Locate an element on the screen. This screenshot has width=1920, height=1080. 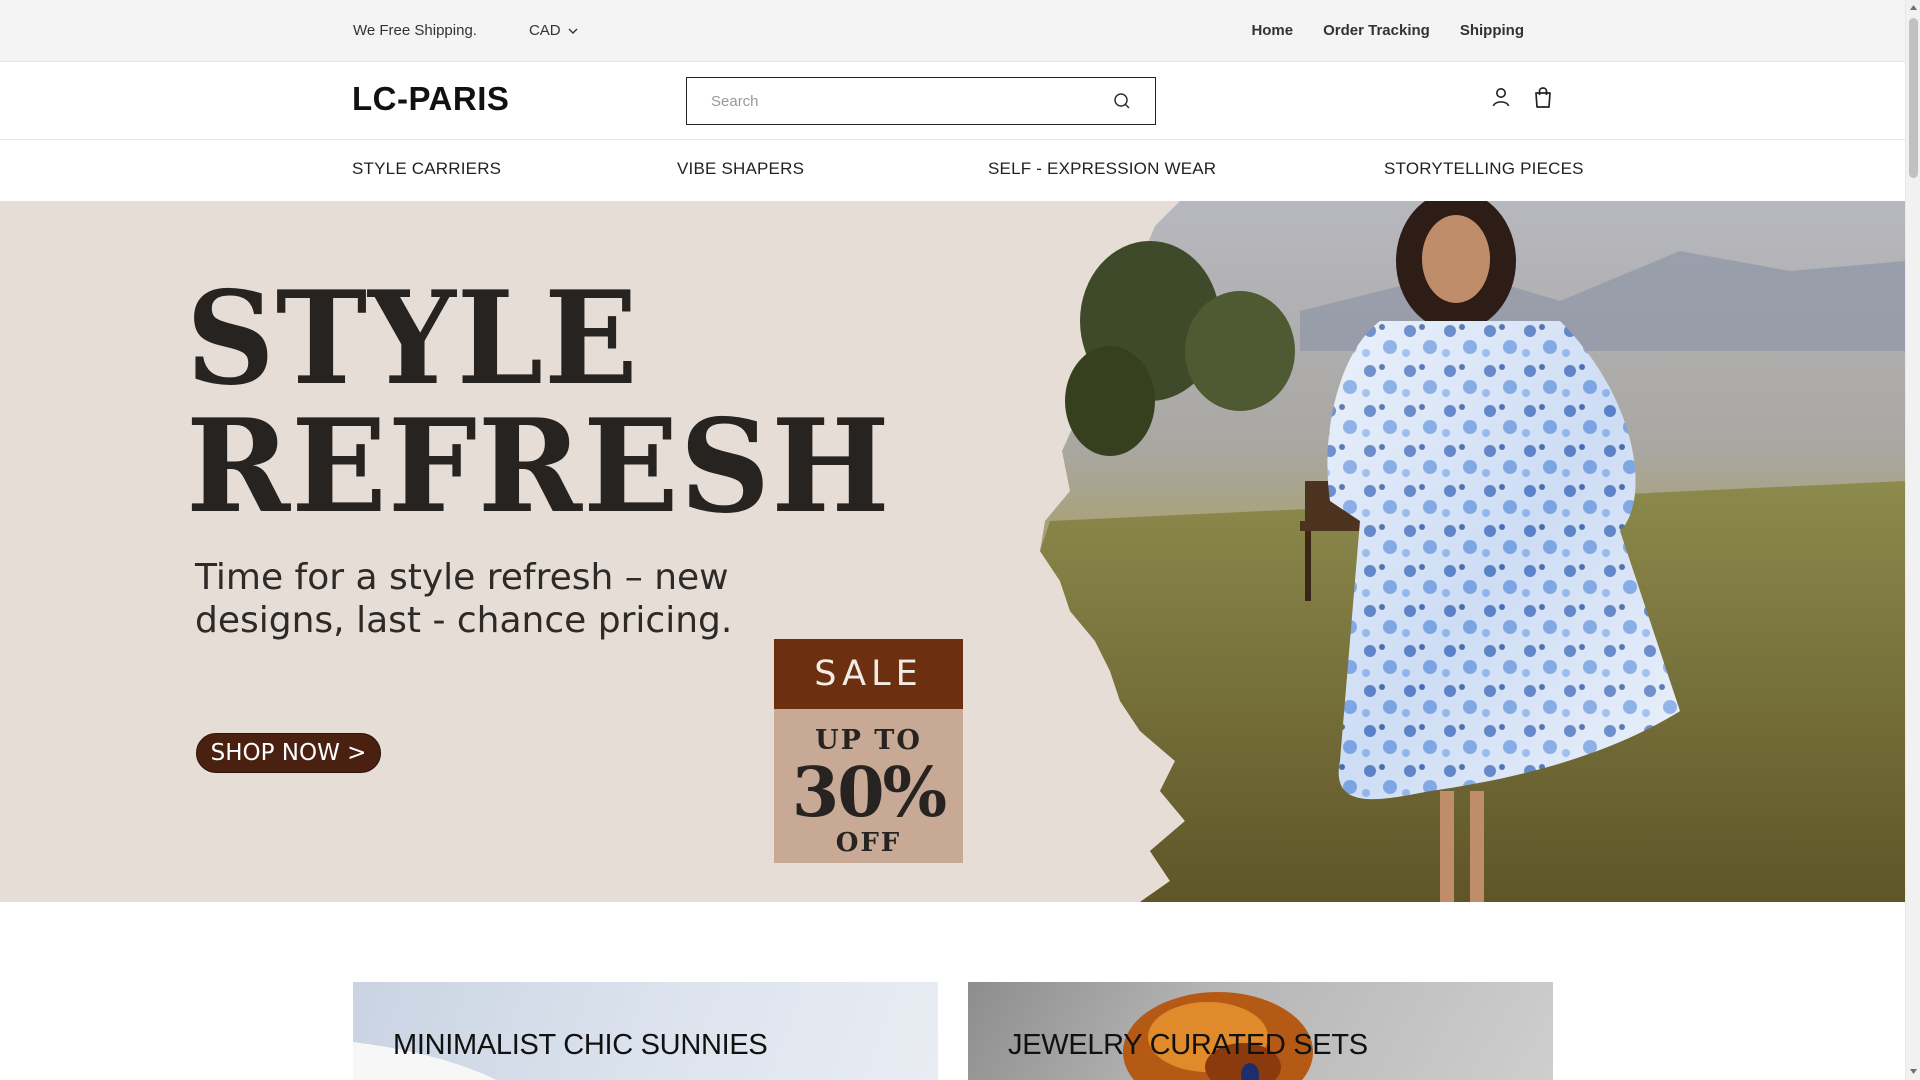
shipping-note: We Free Shipping. is located at coordinates (415, 30).